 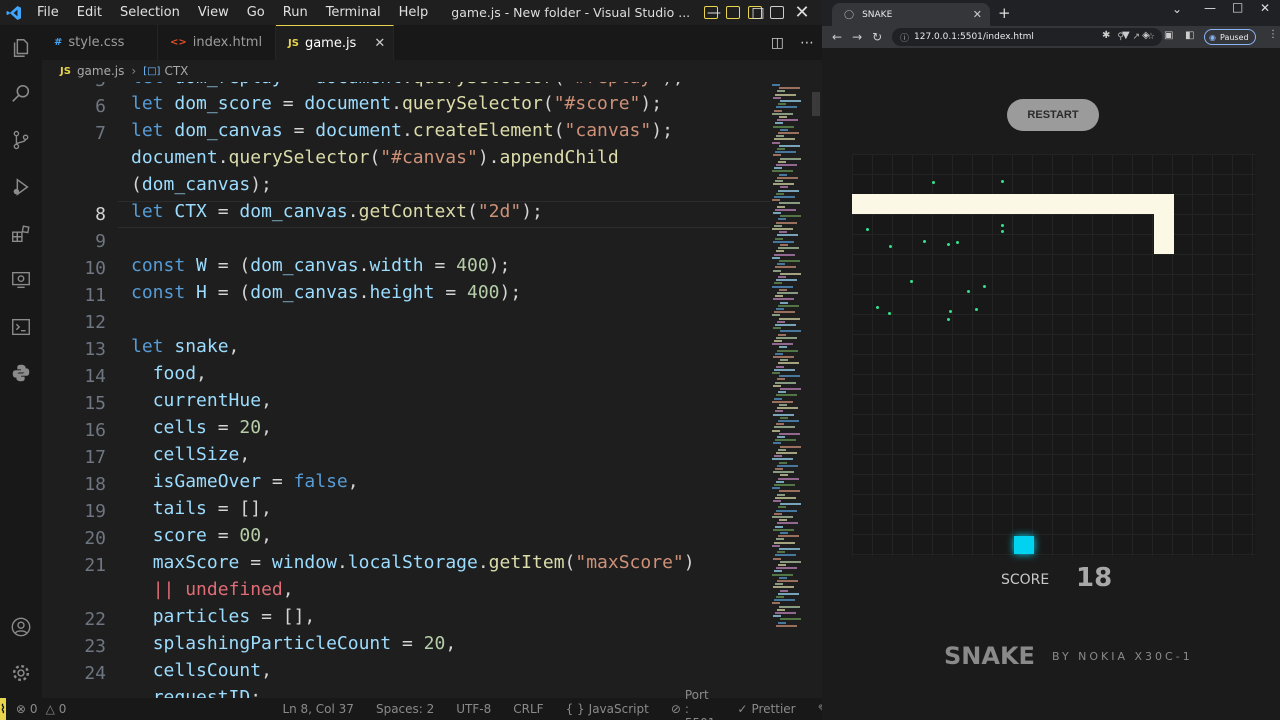 I want to click on breadcrumb-file: game.js, so click(x=100, y=71).